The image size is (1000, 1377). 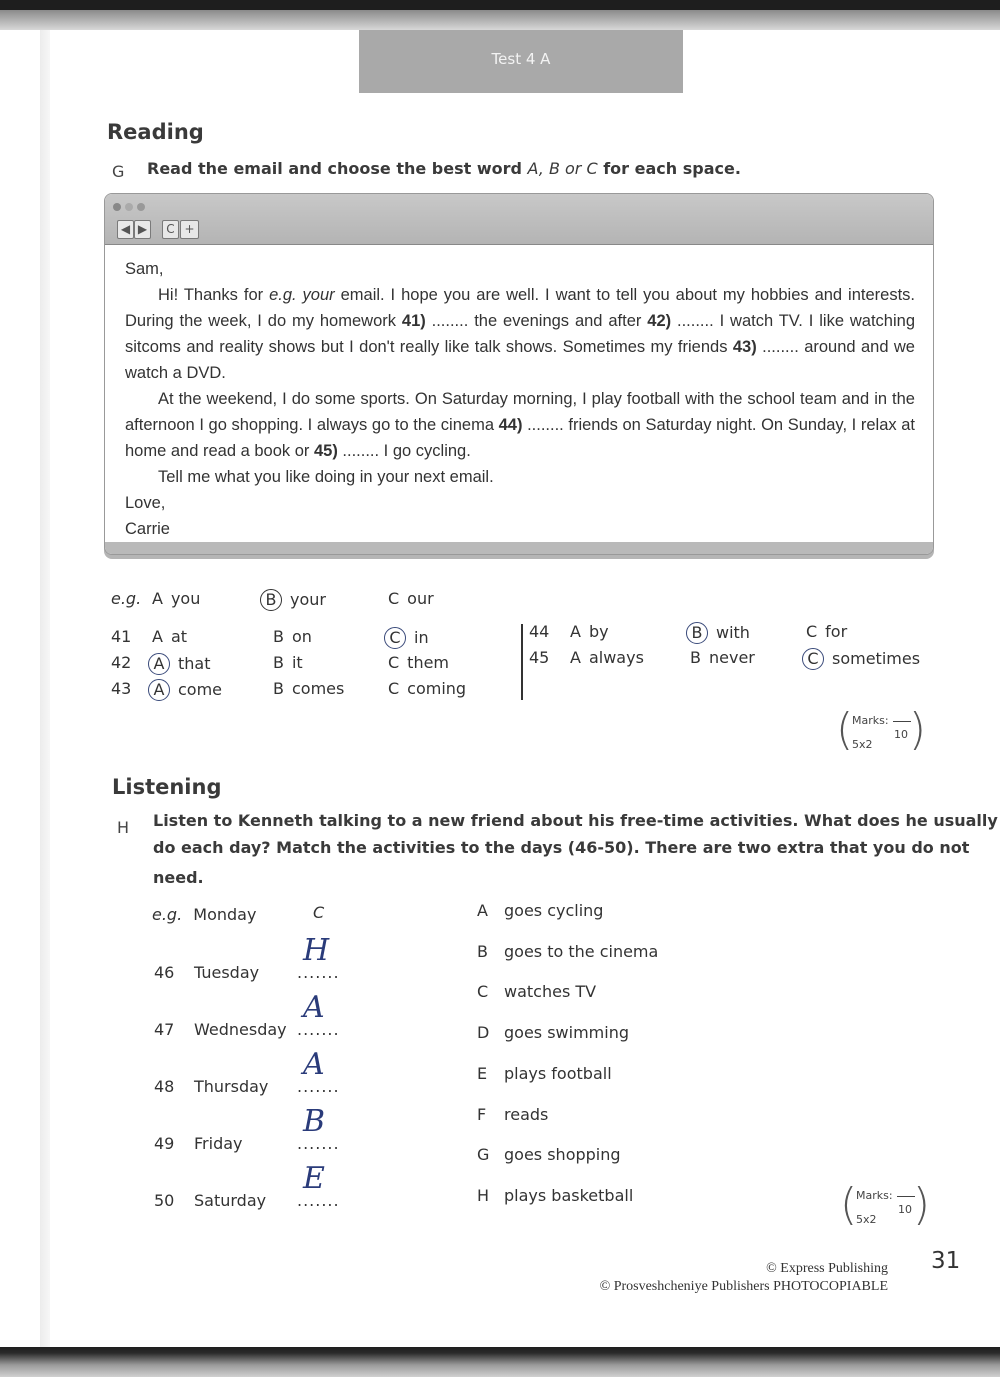 What do you see at coordinates (185, 598) in the screenshot?
I see `option-word: you` at bounding box center [185, 598].